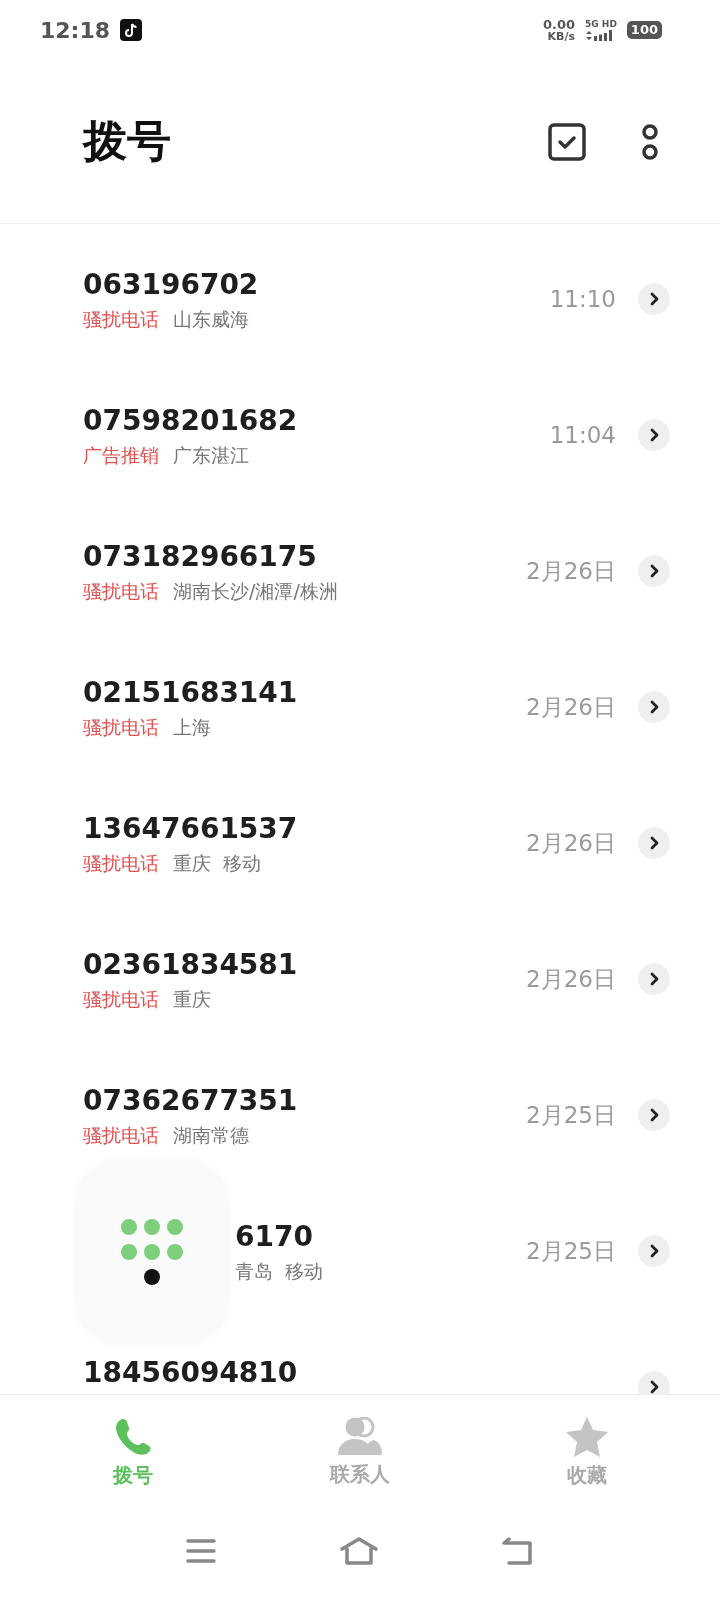  I want to click on phone-number: 18456094810, so click(190, 1372).